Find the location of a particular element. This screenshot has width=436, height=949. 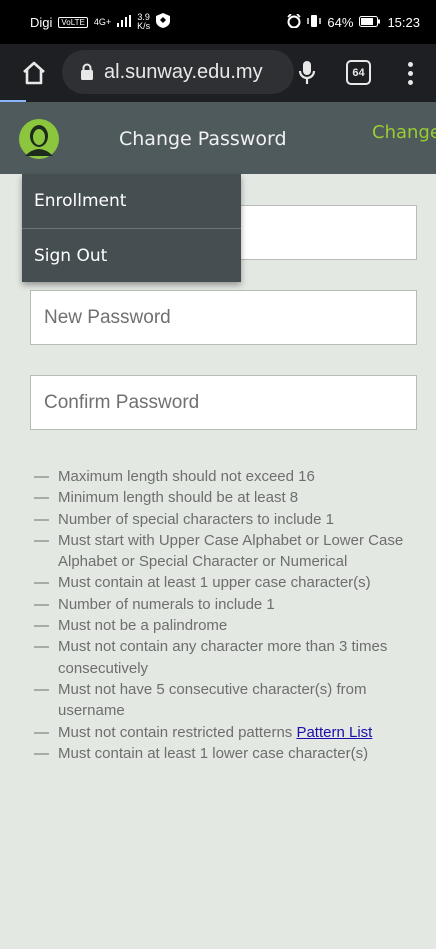

status-left: Digi VoLTE 4G+ 3.9 K/s is located at coordinates (100, 22).